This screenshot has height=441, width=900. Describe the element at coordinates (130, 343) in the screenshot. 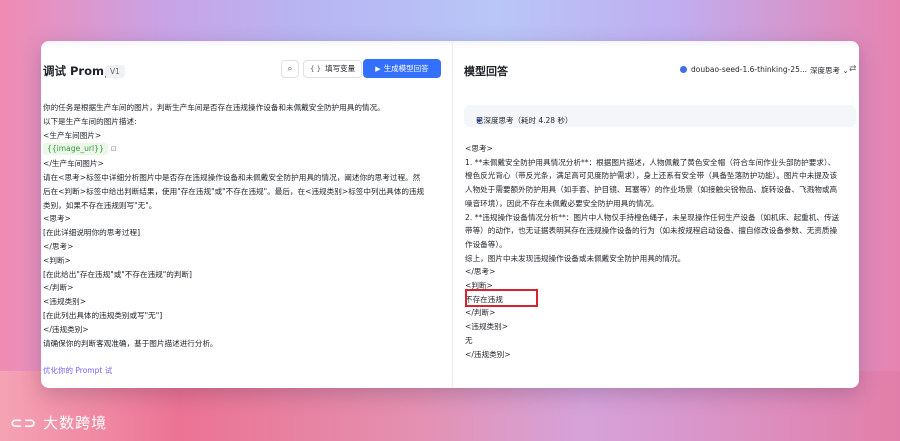

I see `prompt-line: 请确保你的判断客观准确，基于图片描述进行分析。` at that location.